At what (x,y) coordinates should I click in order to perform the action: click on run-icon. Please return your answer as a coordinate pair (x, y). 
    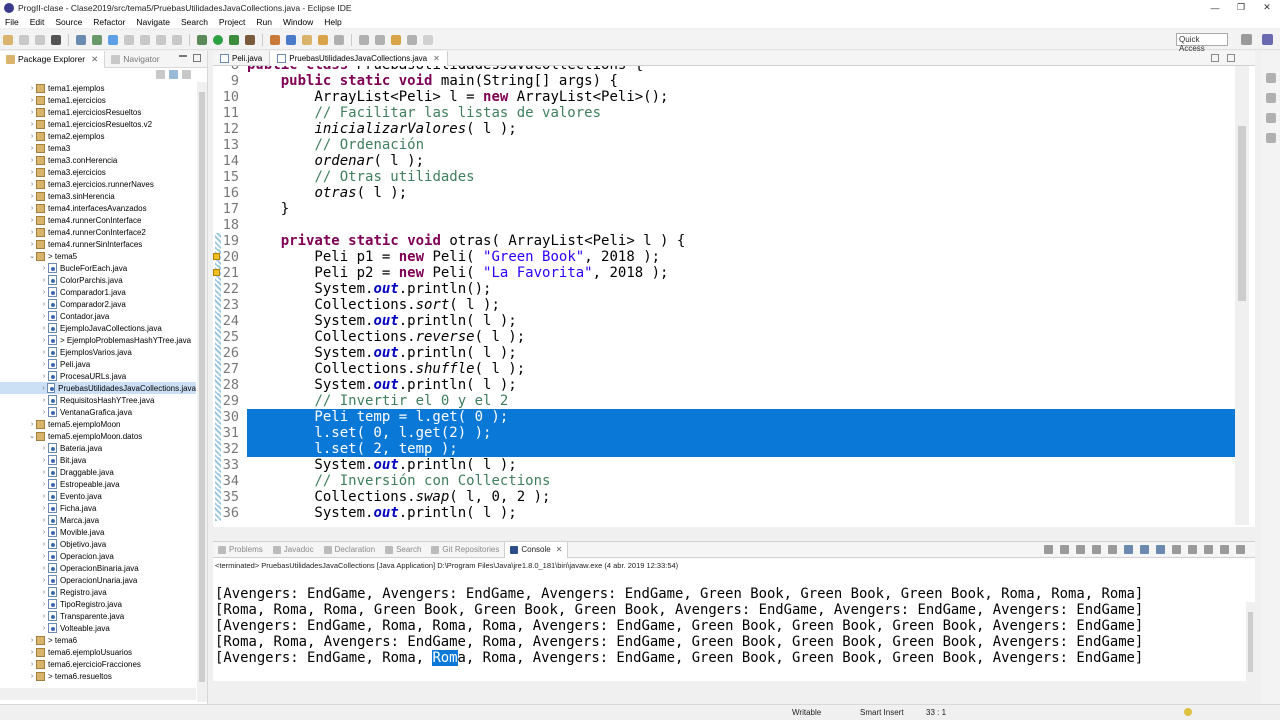
    Looking at the image, I should click on (218, 39).